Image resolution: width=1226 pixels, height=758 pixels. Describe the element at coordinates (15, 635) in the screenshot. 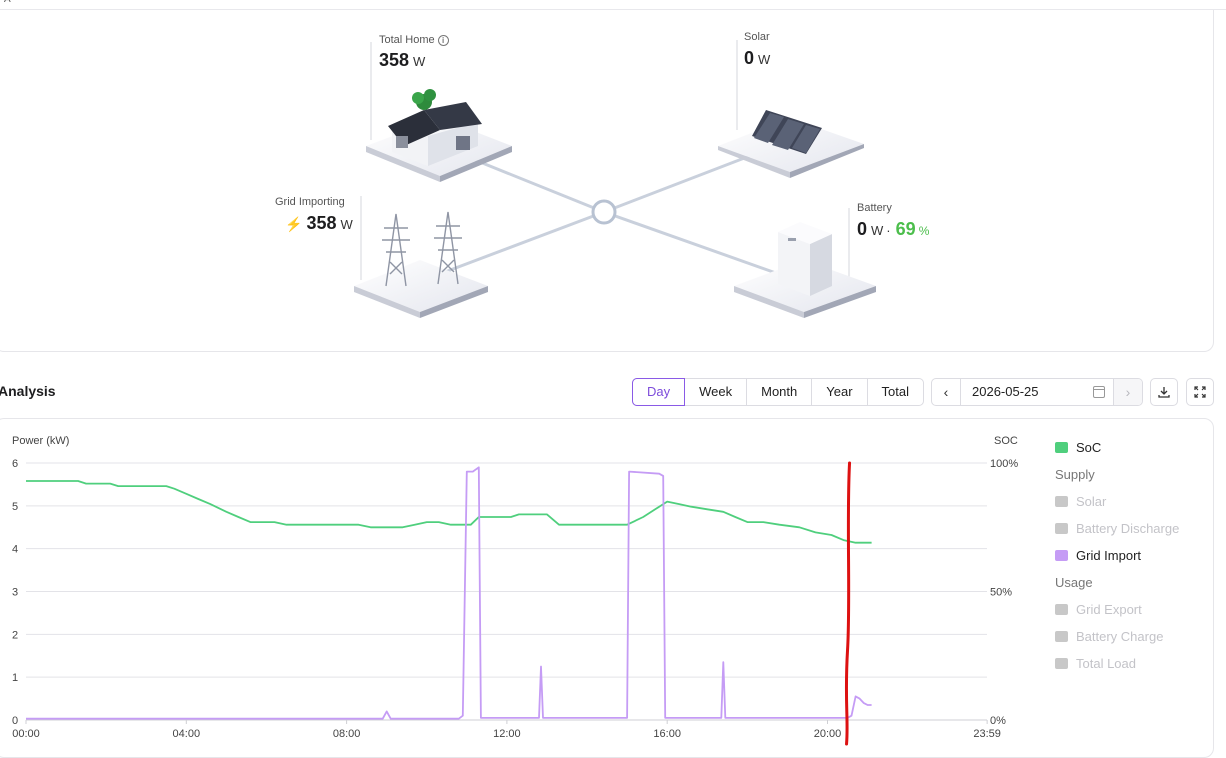

I see `y-tick-label: 2` at that location.